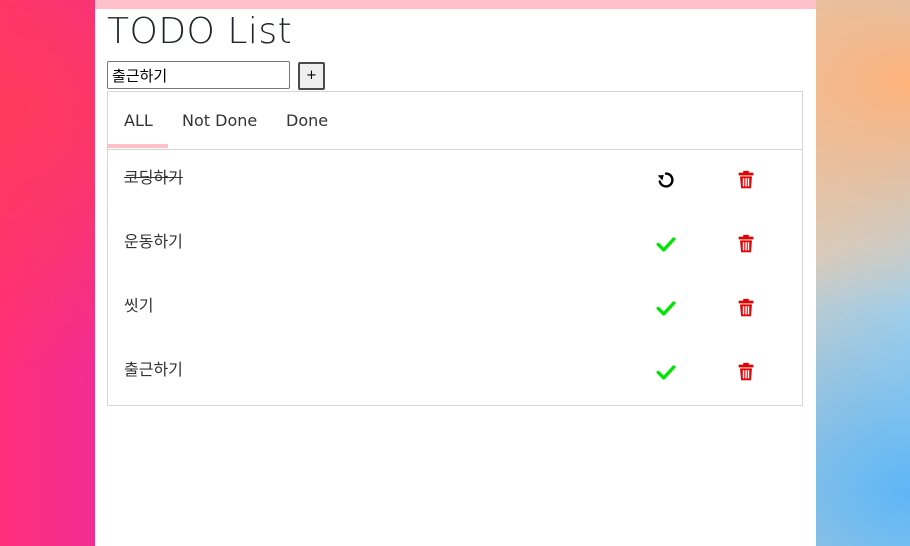  What do you see at coordinates (139, 305) in the screenshot?
I see `task-text: 씻기` at bounding box center [139, 305].